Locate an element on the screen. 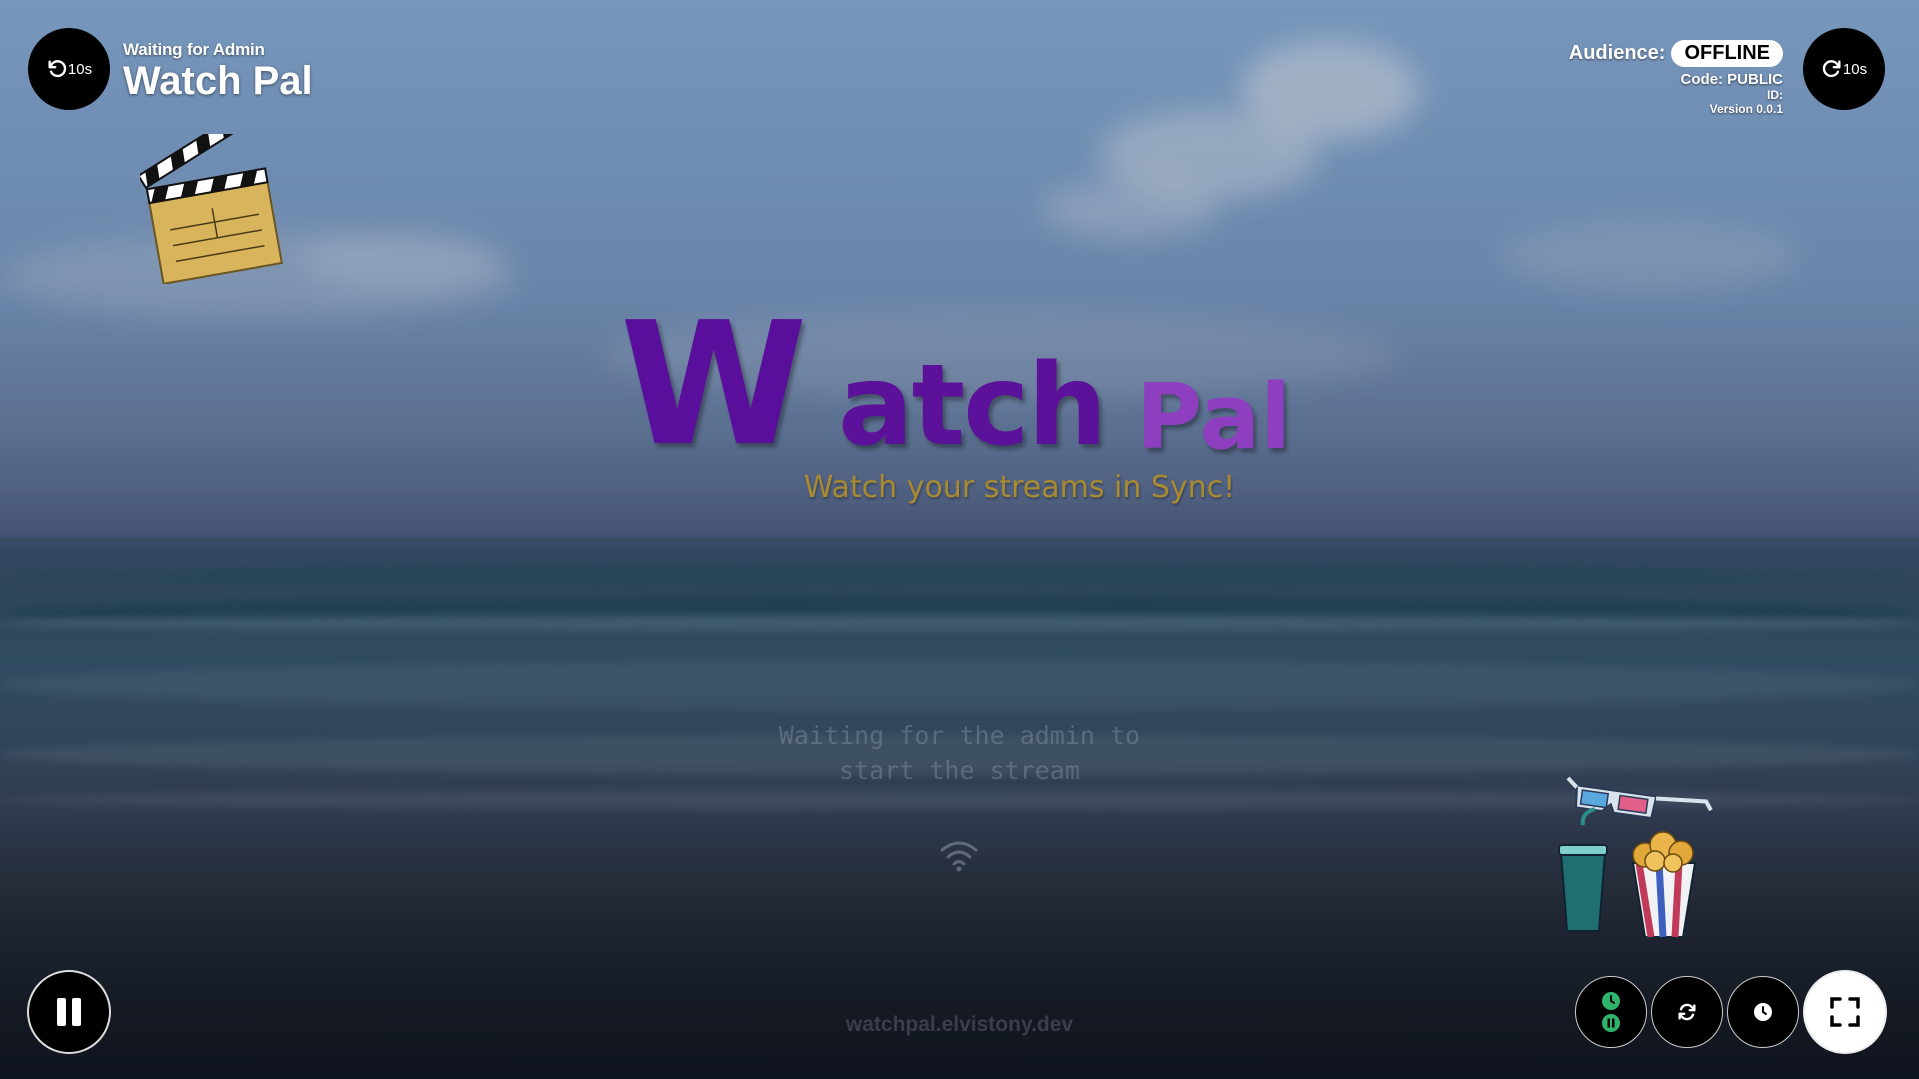 The height and width of the screenshot is (1079, 1919). rotate-ccw-icon is located at coordinates (57, 69).